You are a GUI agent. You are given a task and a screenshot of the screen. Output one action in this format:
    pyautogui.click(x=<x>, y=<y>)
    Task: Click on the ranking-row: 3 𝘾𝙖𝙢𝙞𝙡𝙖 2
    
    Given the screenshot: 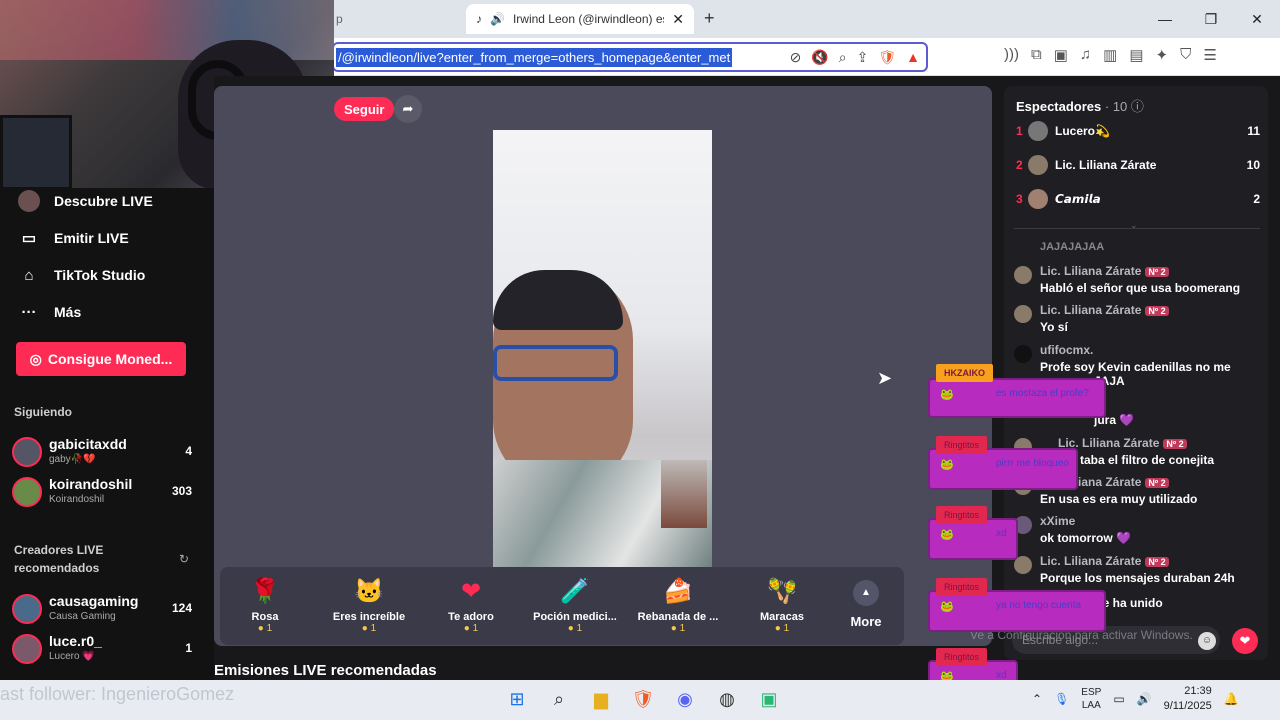 What is the action you would take?
    pyautogui.click(x=1138, y=199)
    